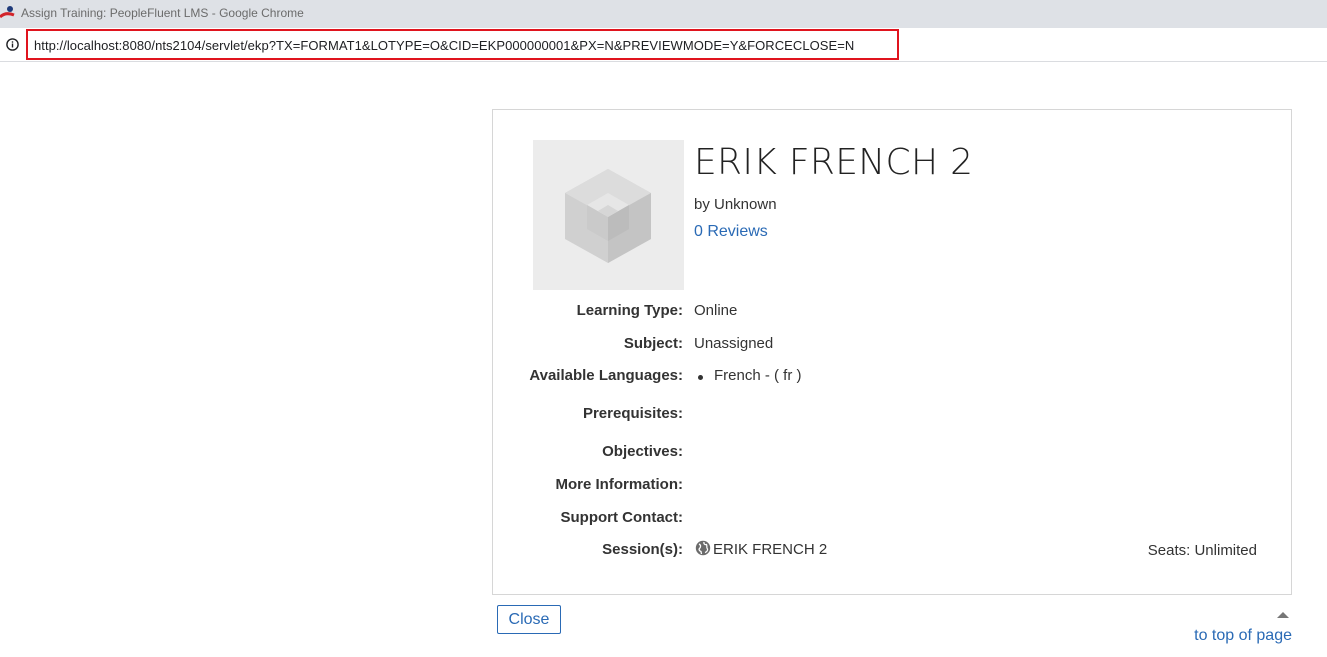 The height and width of the screenshot is (657, 1327). What do you see at coordinates (1283, 615) in the screenshot?
I see `caret-up-icon` at bounding box center [1283, 615].